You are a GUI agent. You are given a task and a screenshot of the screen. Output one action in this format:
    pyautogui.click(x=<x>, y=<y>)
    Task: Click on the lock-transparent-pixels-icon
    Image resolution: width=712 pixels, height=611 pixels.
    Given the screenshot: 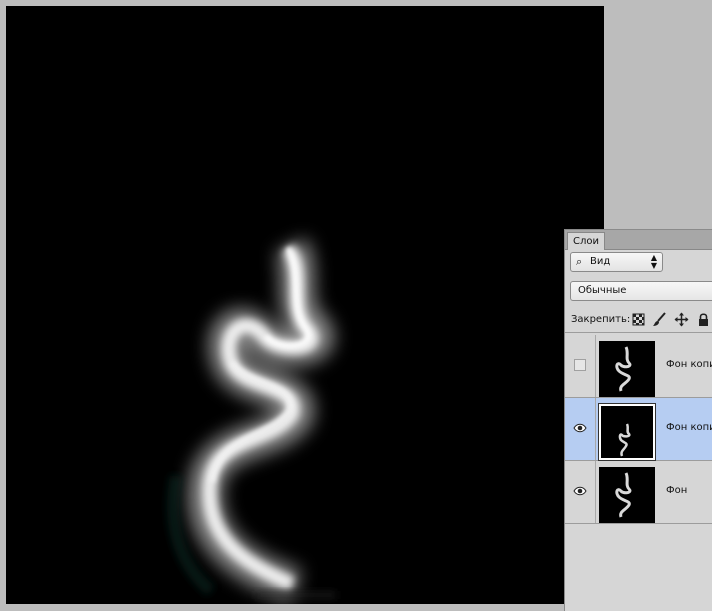 What is the action you would take?
    pyautogui.click(x=638, y=319)
    